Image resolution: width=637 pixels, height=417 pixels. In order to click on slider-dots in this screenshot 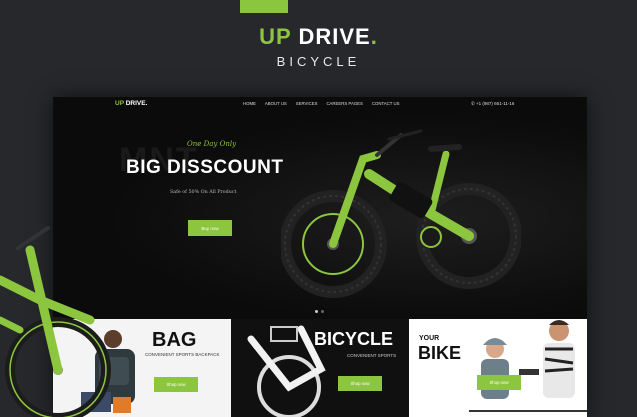, I will do `click(319, 311)`.